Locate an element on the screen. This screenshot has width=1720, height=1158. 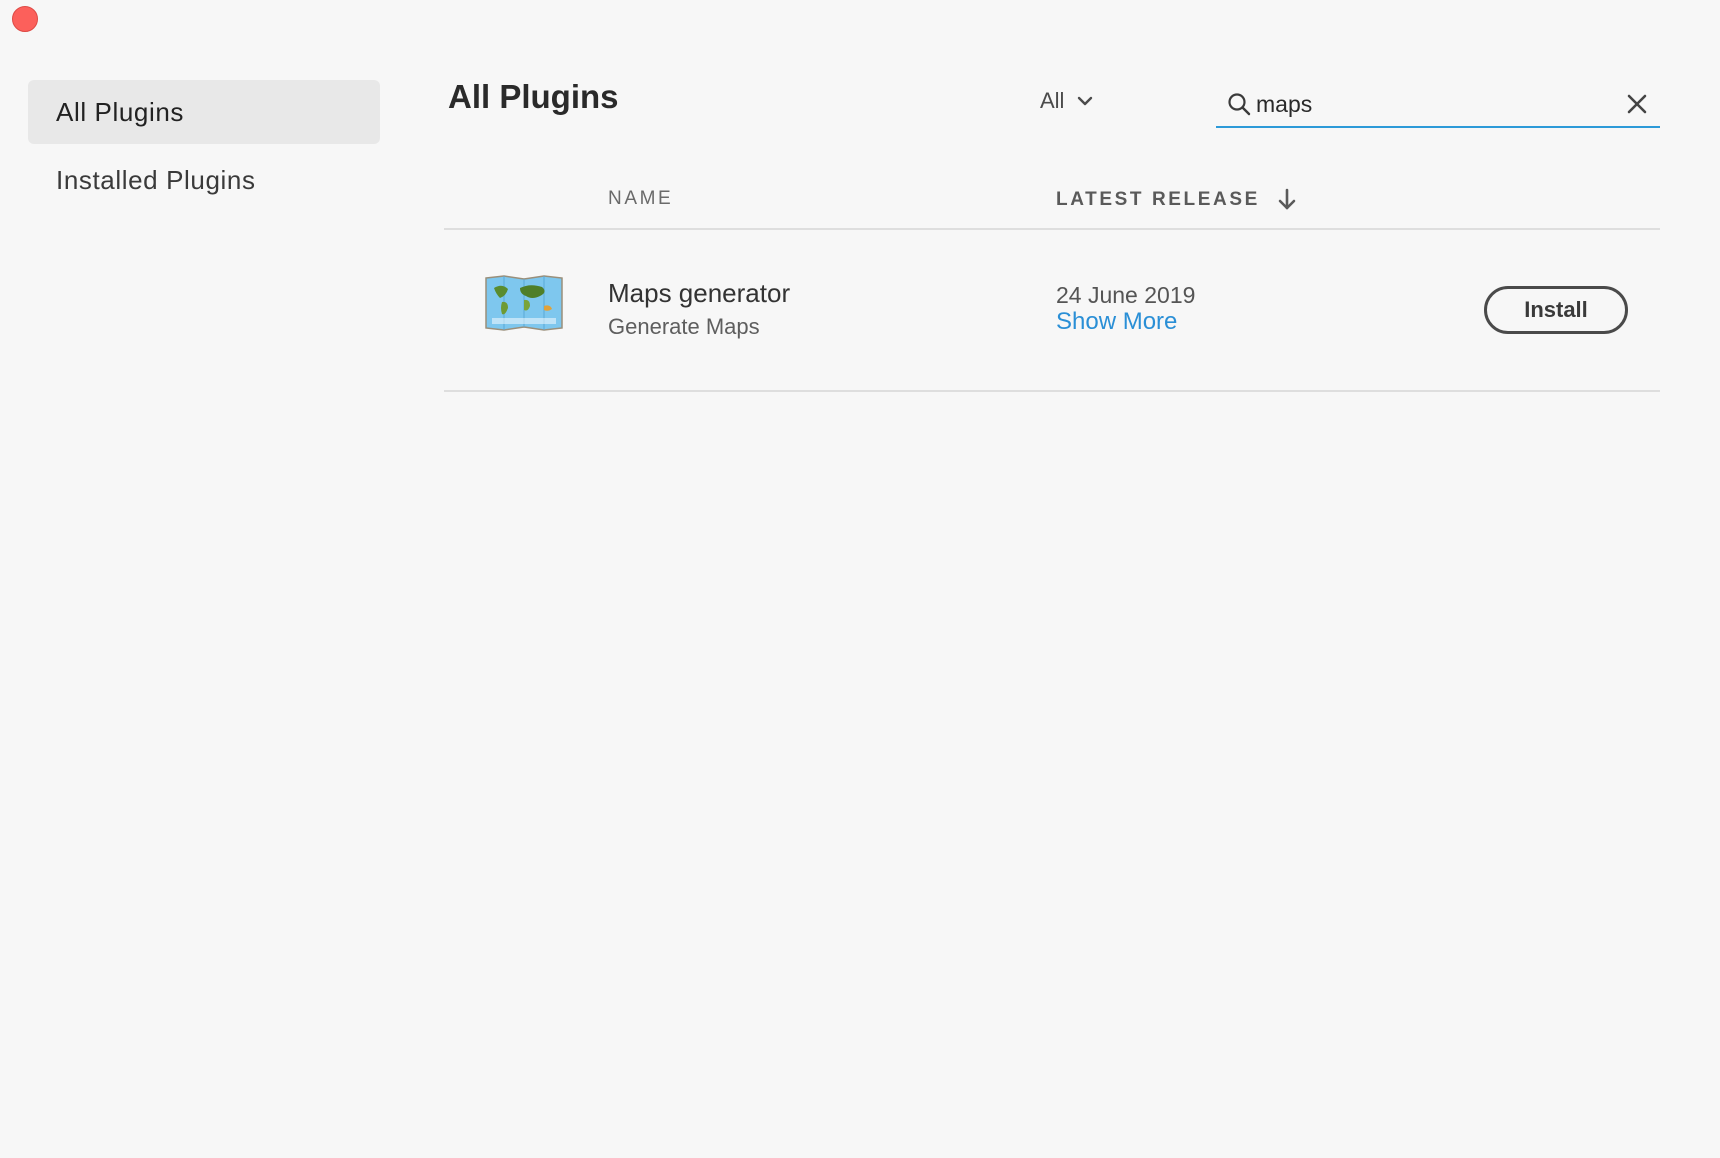
search-input is located at coordinates (1436, 104).